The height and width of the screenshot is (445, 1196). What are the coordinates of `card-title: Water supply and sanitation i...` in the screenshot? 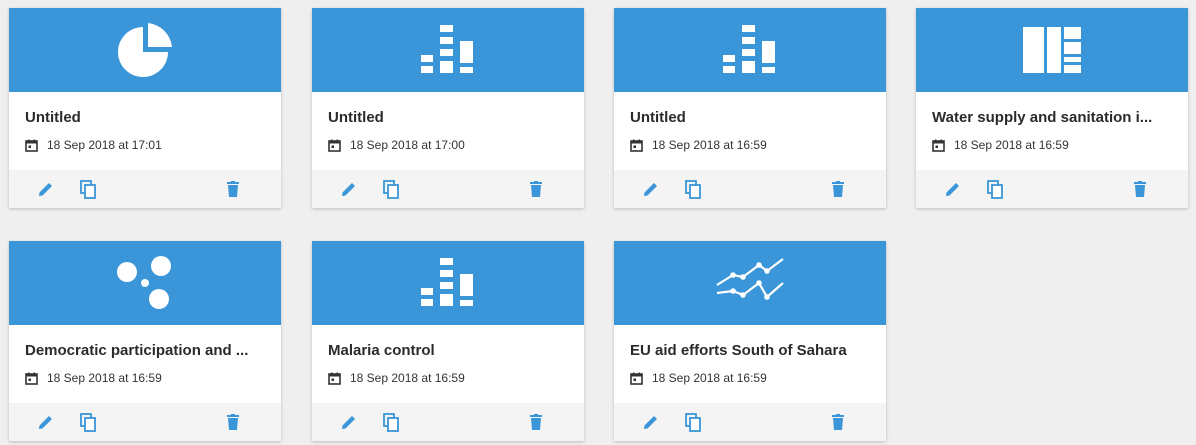 It's located at (1052, 109).